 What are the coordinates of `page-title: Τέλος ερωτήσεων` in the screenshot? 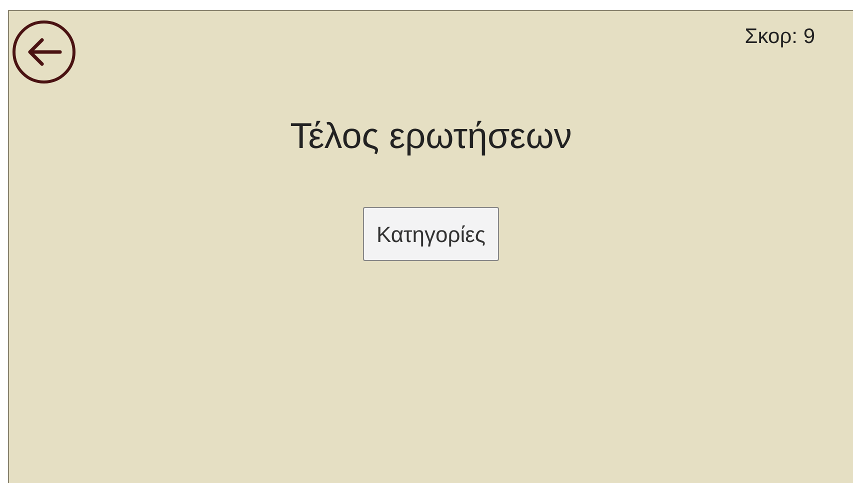 It's located at (431, 136).